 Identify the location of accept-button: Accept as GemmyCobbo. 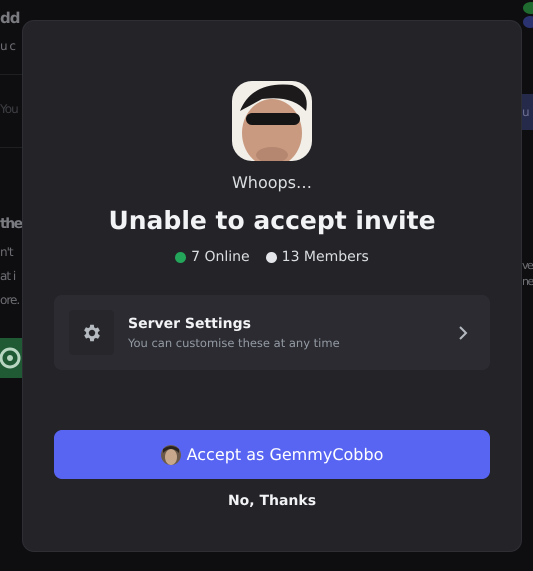
(272, 454).